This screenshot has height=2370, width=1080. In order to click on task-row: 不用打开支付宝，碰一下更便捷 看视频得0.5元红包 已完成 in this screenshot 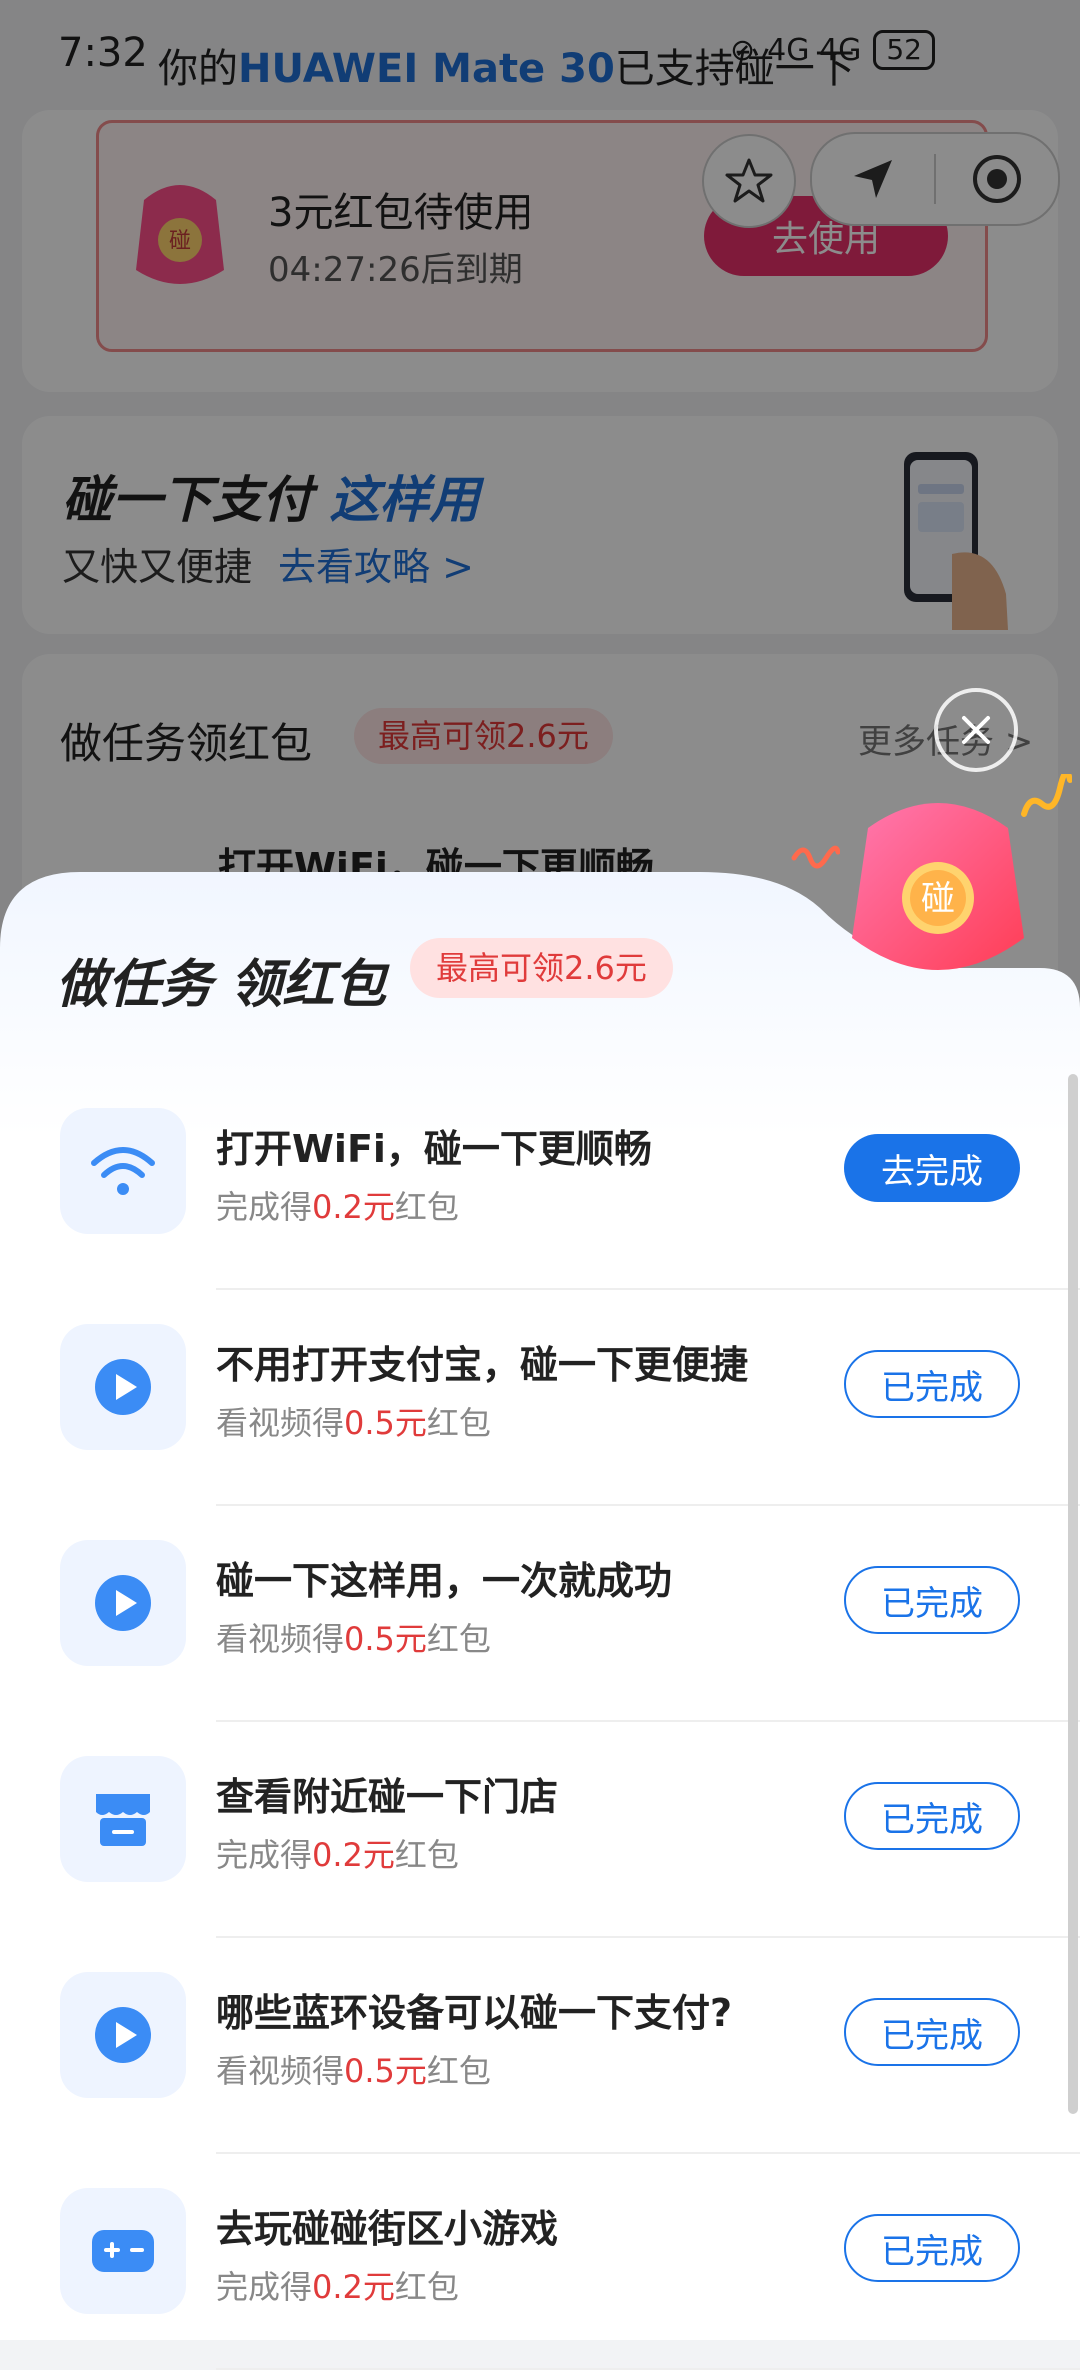, I will do `click(540, 1398)`.